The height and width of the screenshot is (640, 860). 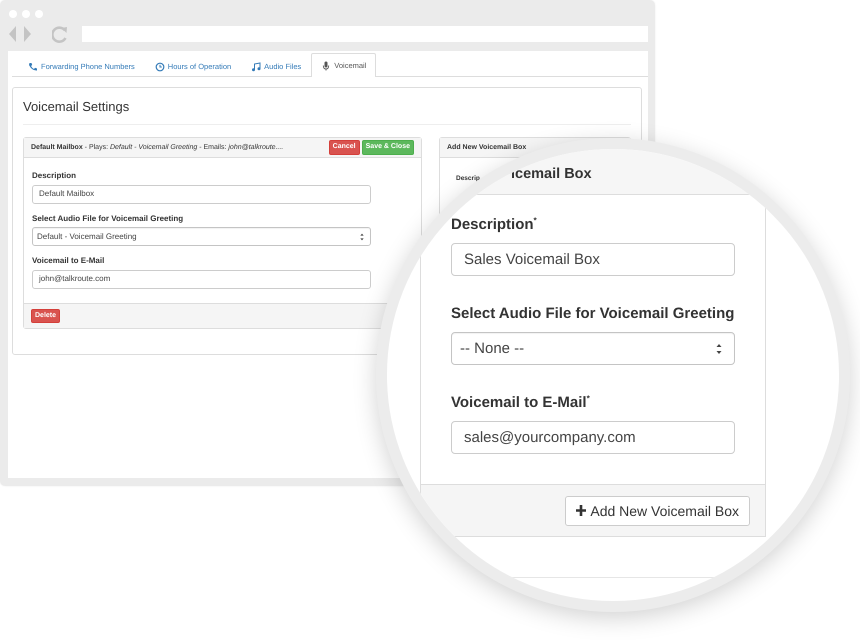 What do you see at coordinates (201, 279) in the screenshot?
I see `input-field: john@talkroute.com` at bounding box center [201, 279].